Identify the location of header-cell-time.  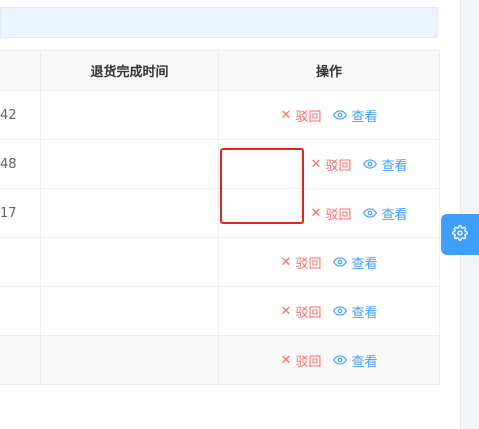
(20, 70).